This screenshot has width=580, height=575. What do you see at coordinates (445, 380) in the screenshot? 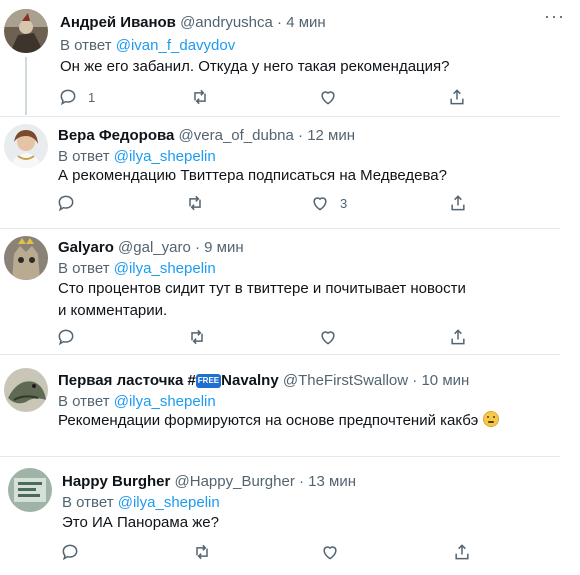
I see `timestamp: 10 мин` at bounding box center [445, 380].